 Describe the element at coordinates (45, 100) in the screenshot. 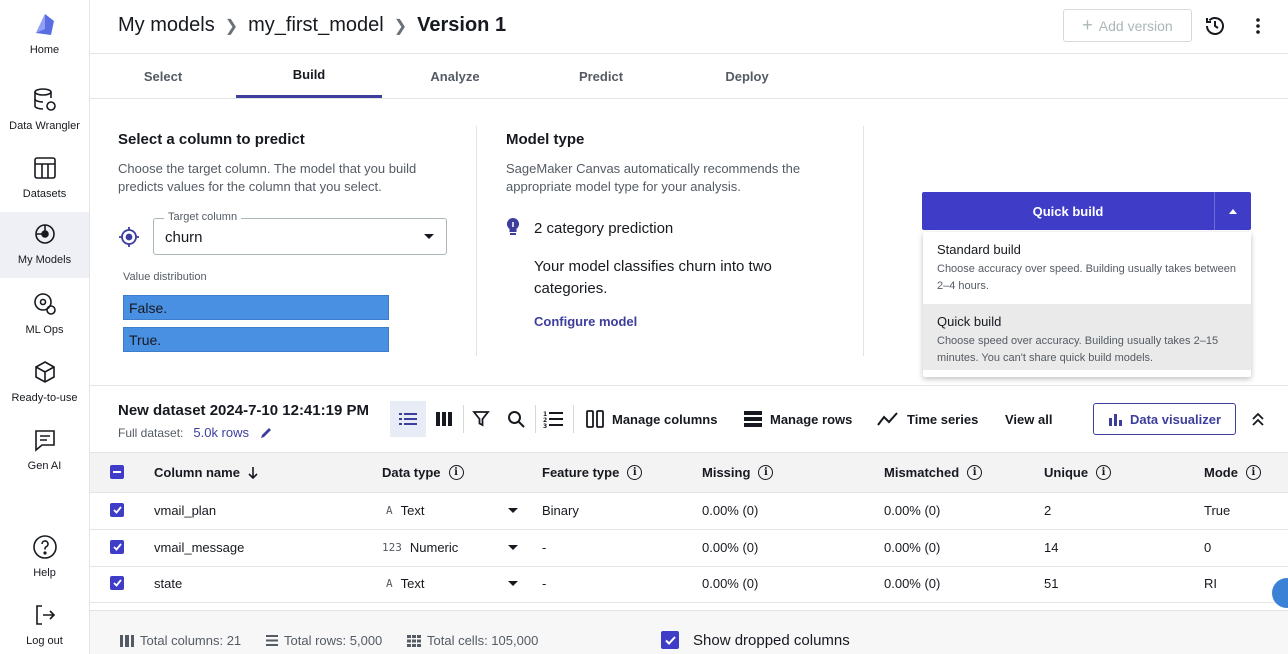

I see `data-wrangler-icon` at that location.